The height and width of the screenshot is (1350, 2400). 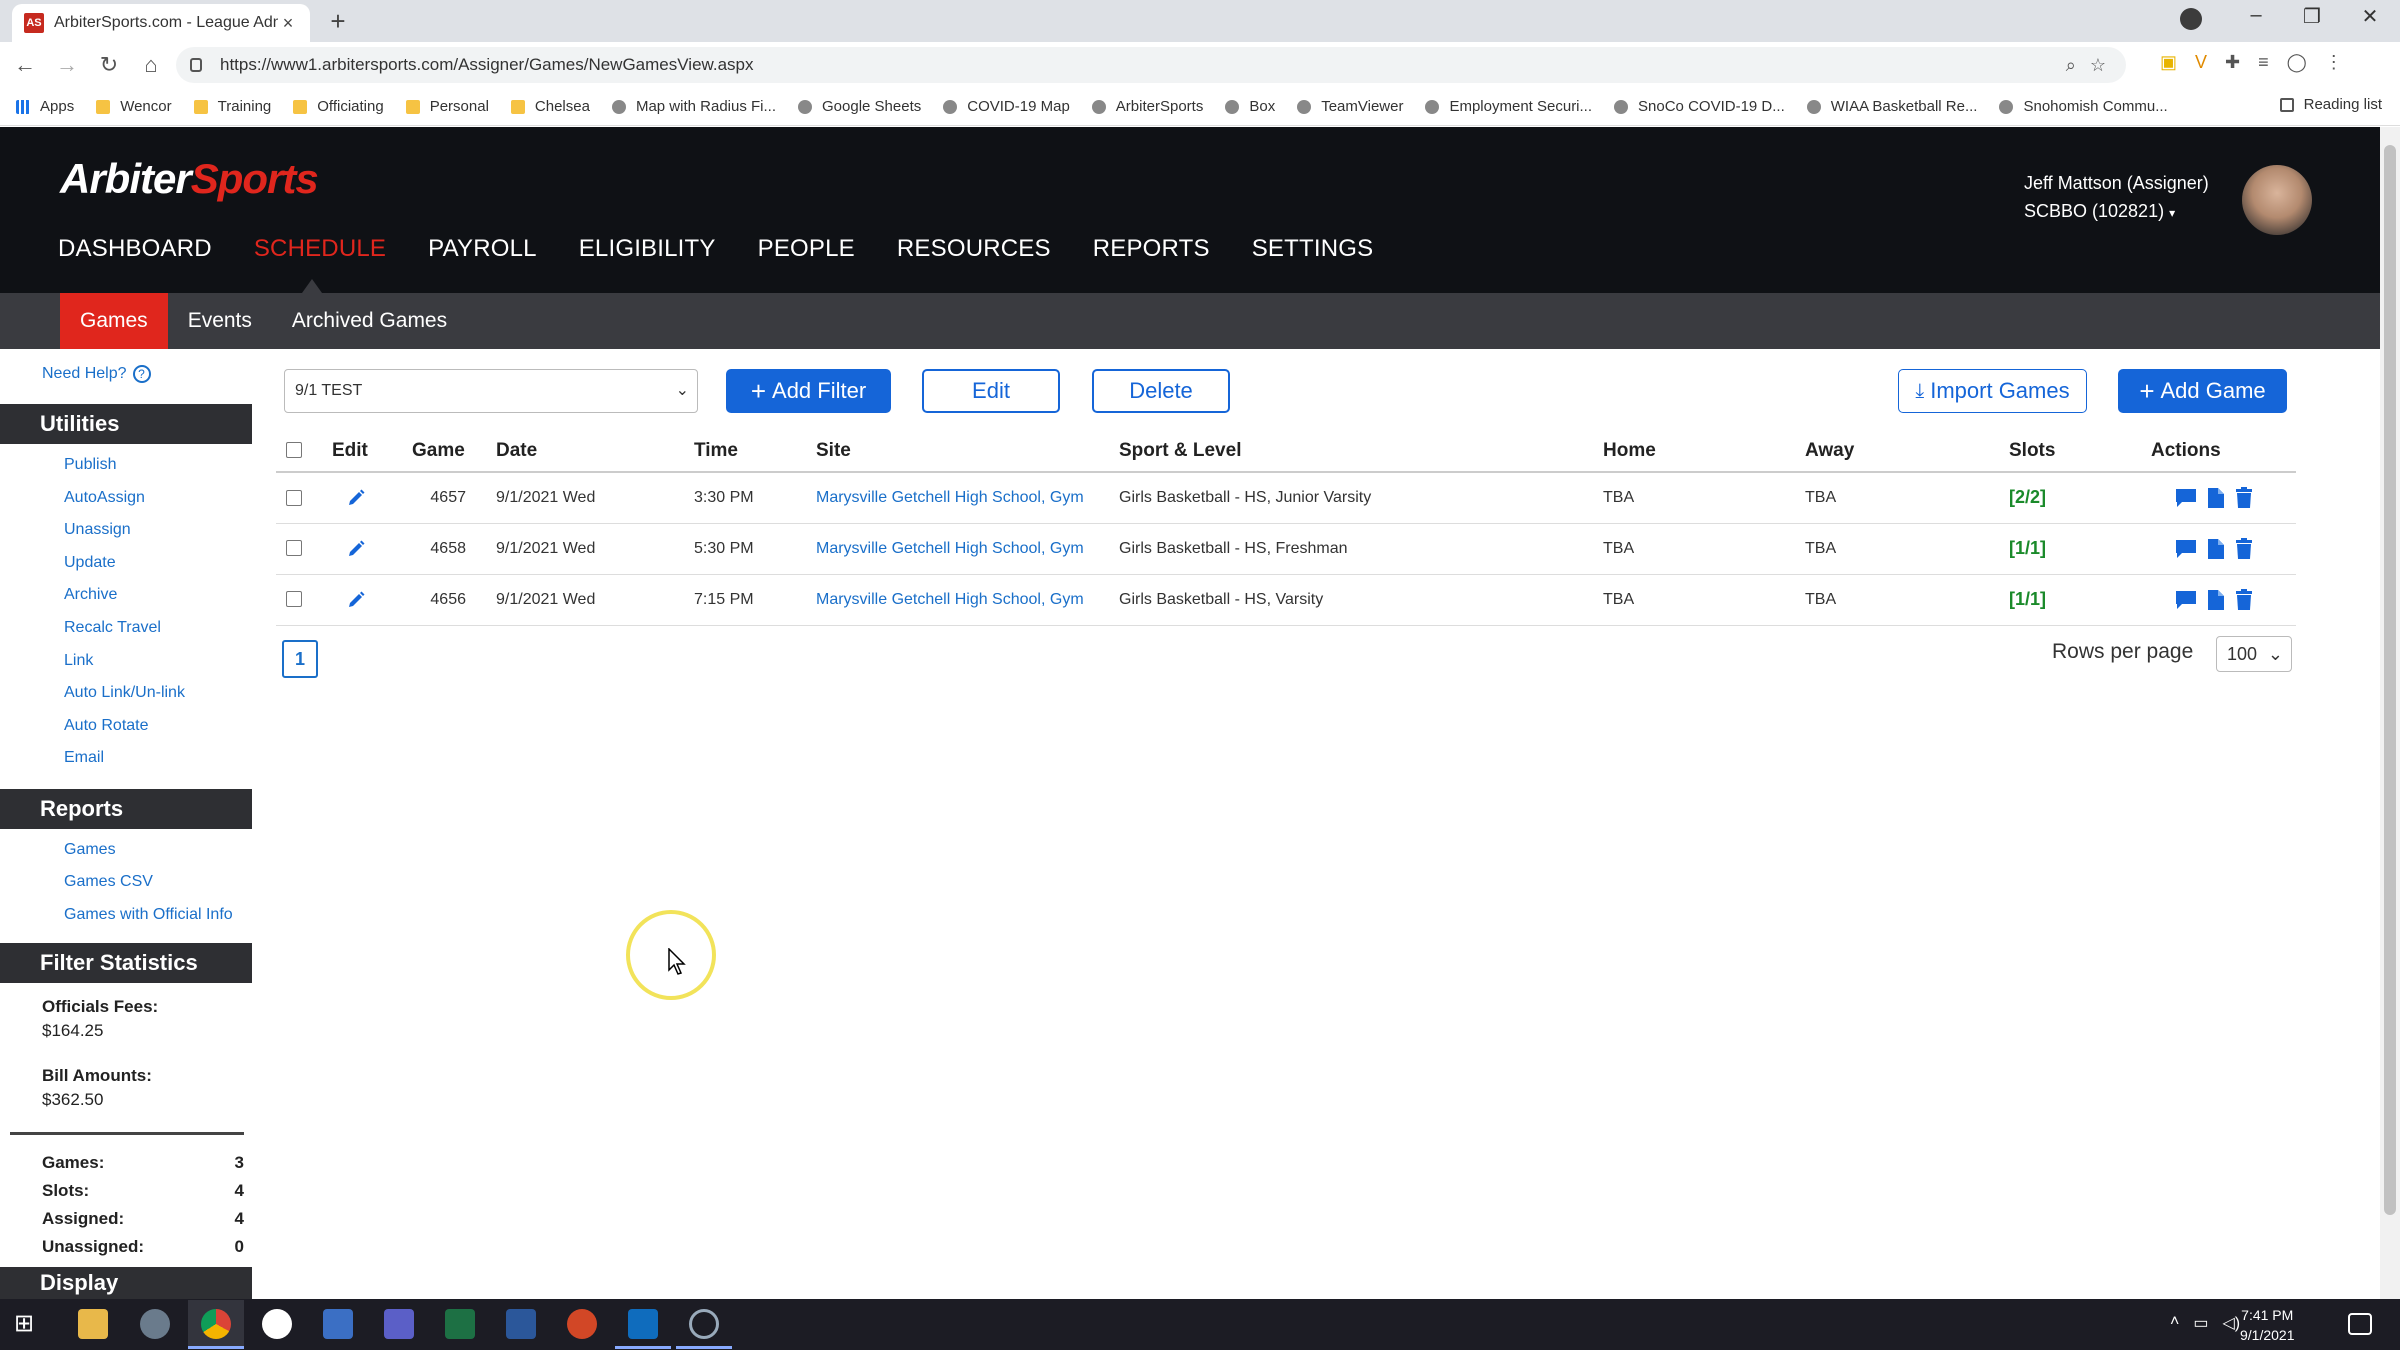 I want to click on need-help-link: Need Help??, so click(x=96, y=374).